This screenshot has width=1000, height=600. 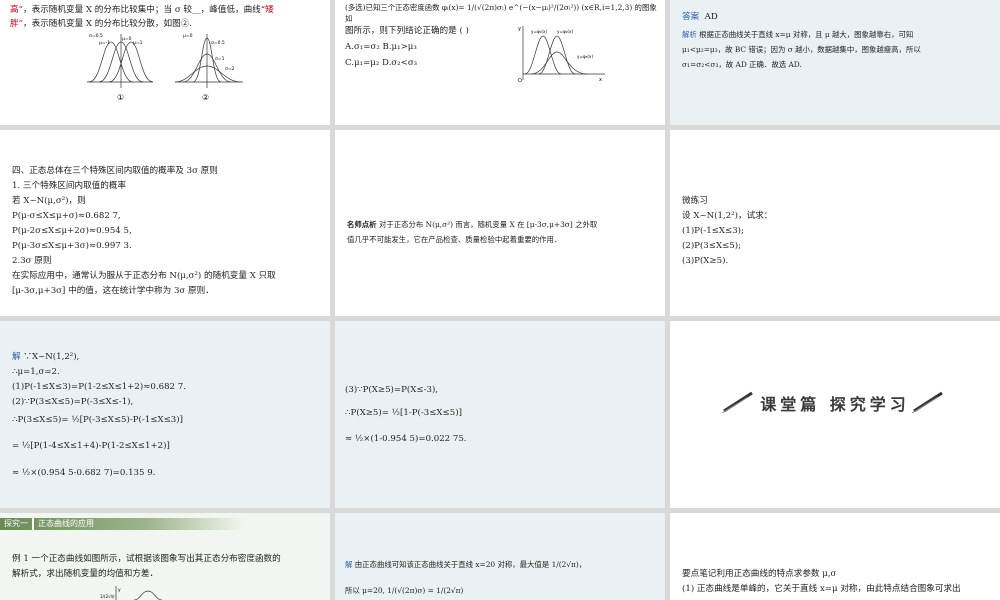 What do you see at coordinates (66, 216) in the screenshot?
I see `r2c1-l2: P(μ-σ≤X≤μ+σ)≈0.682 7,` at bounding box center [66, 216].